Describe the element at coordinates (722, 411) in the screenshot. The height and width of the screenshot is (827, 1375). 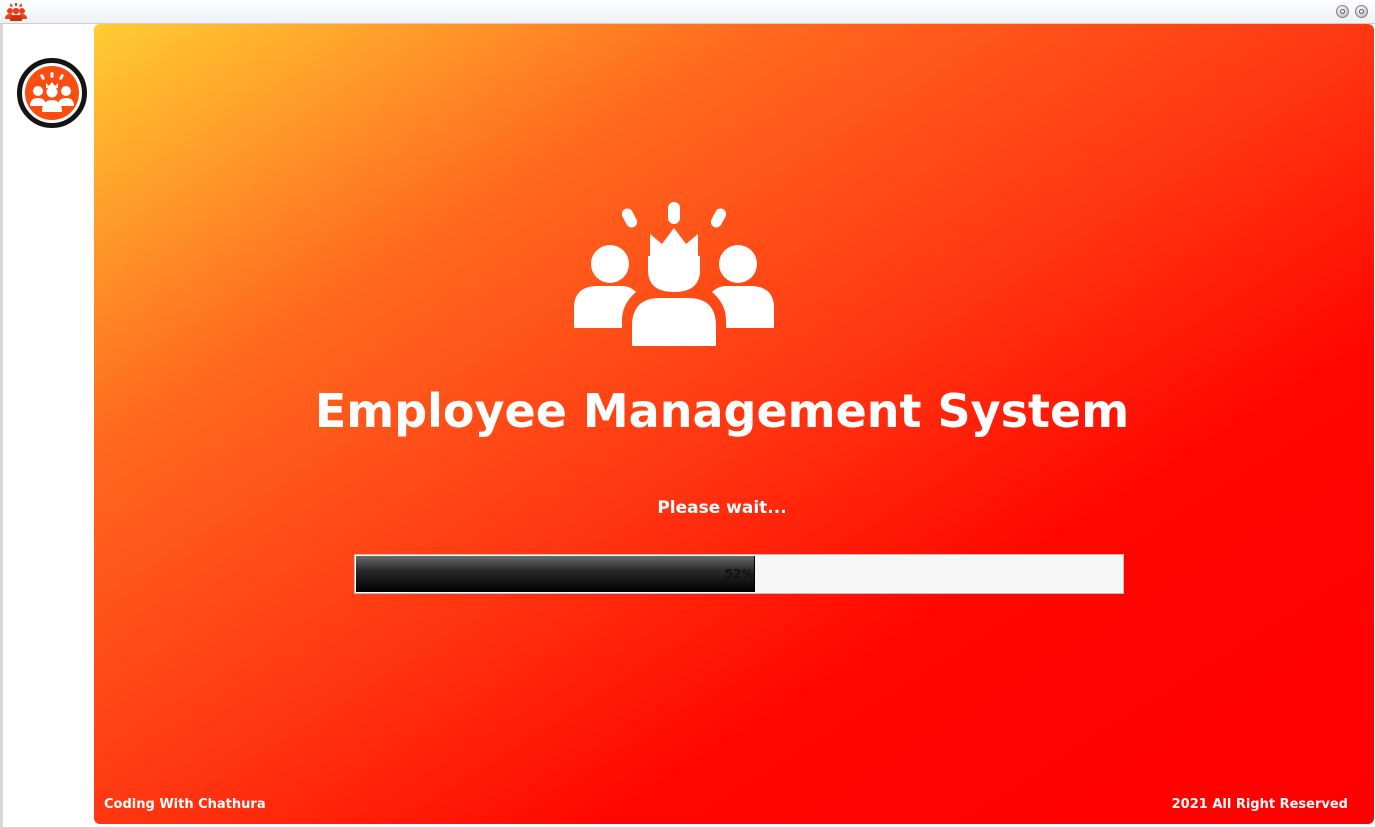
I see `app-title: Employee Management System` at that location.